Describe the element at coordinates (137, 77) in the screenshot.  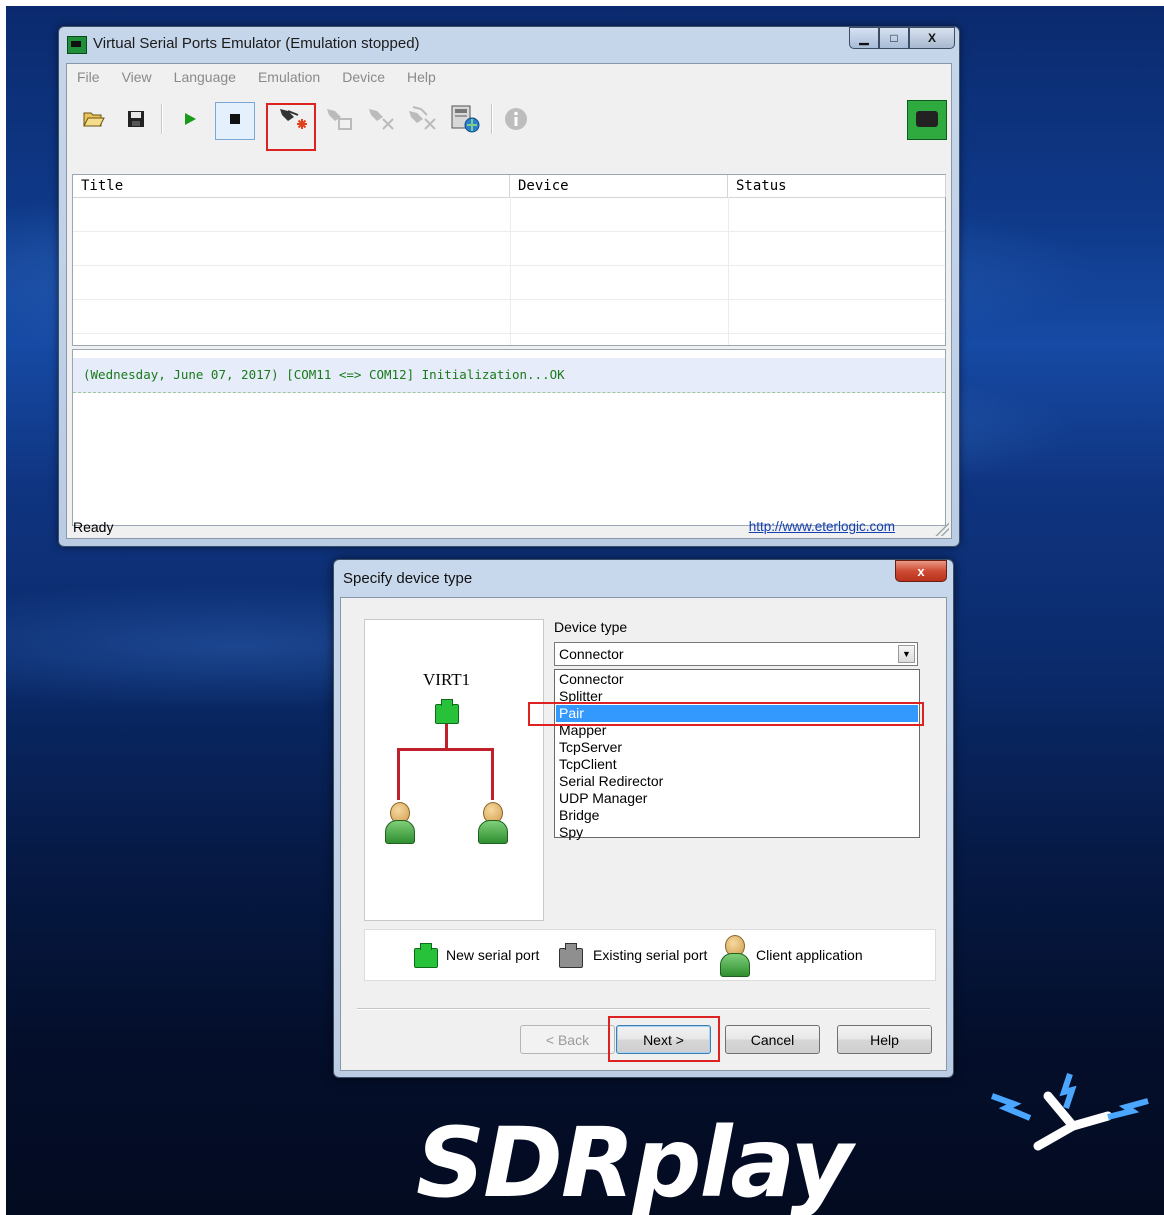
I see `menu-view: View` at that location.